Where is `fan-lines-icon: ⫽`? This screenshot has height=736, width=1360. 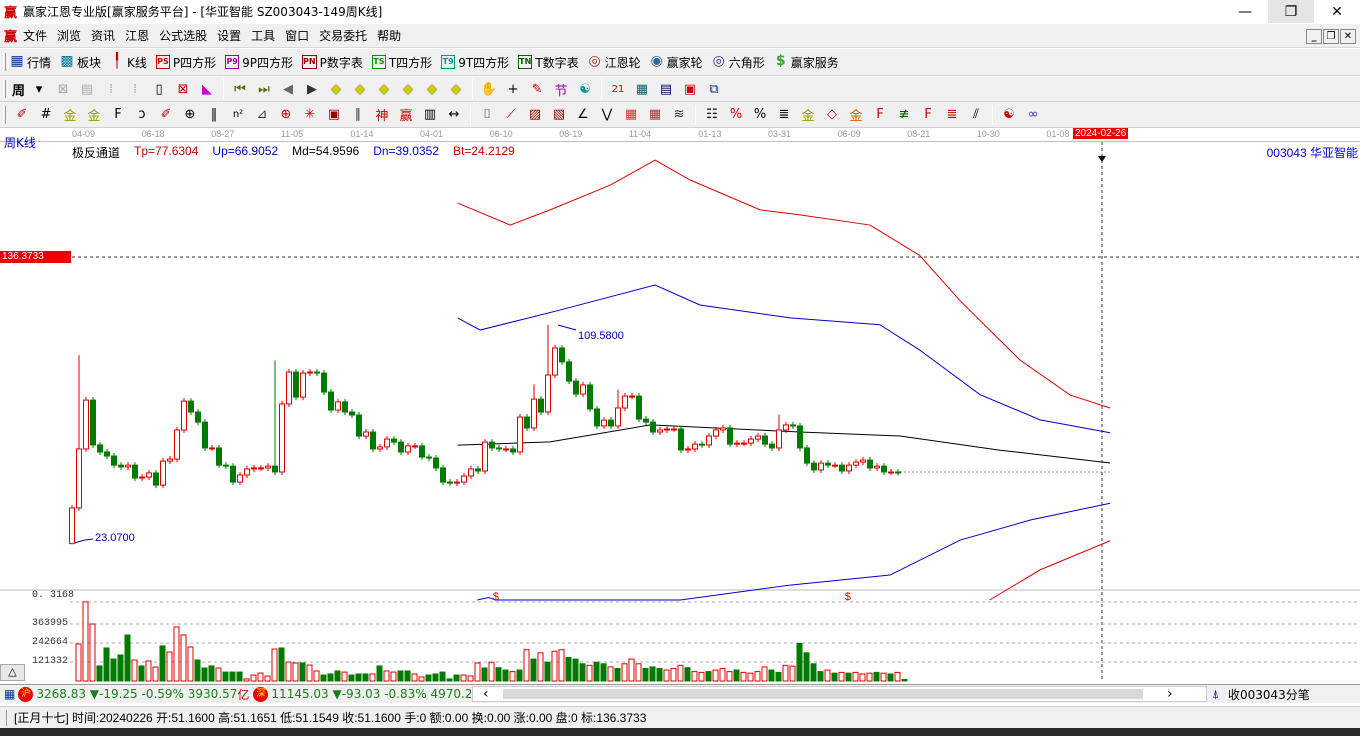
fan-lines-icon: ⫽ is located at coordinates (976, 115).